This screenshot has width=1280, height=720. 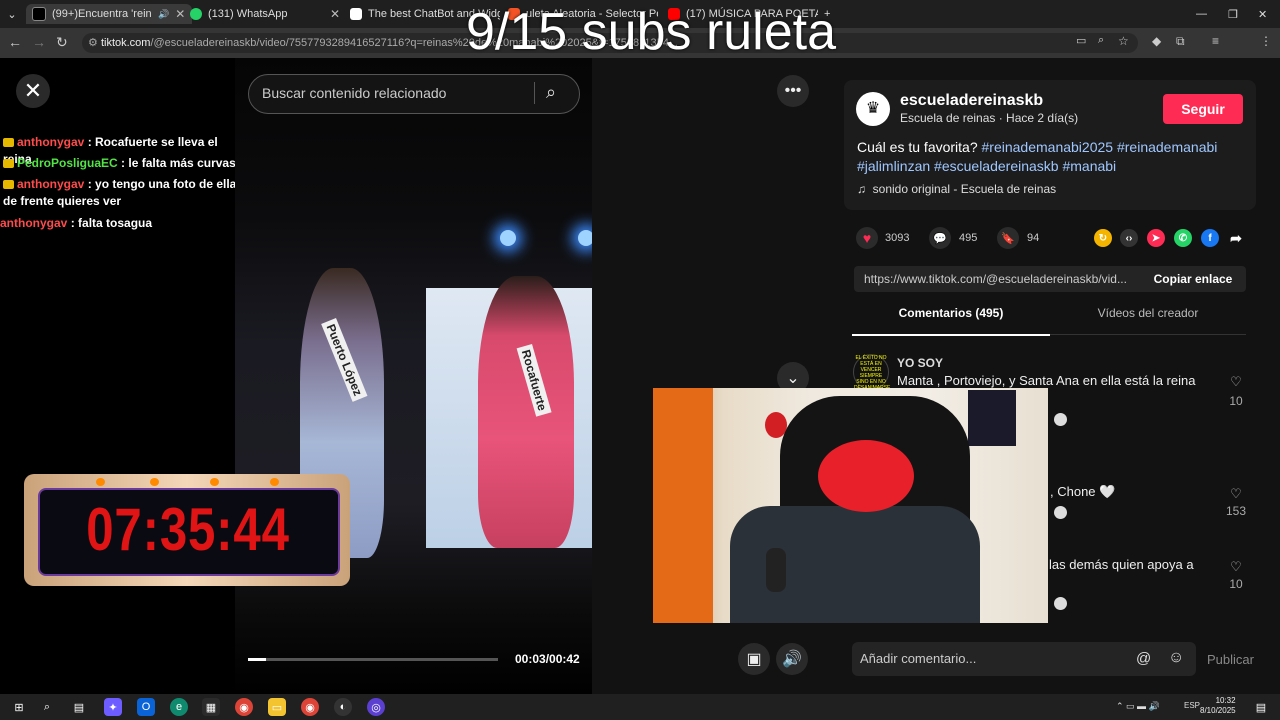 I want to click on zoom-icon: ⌕, so click(x=1101, y=40).